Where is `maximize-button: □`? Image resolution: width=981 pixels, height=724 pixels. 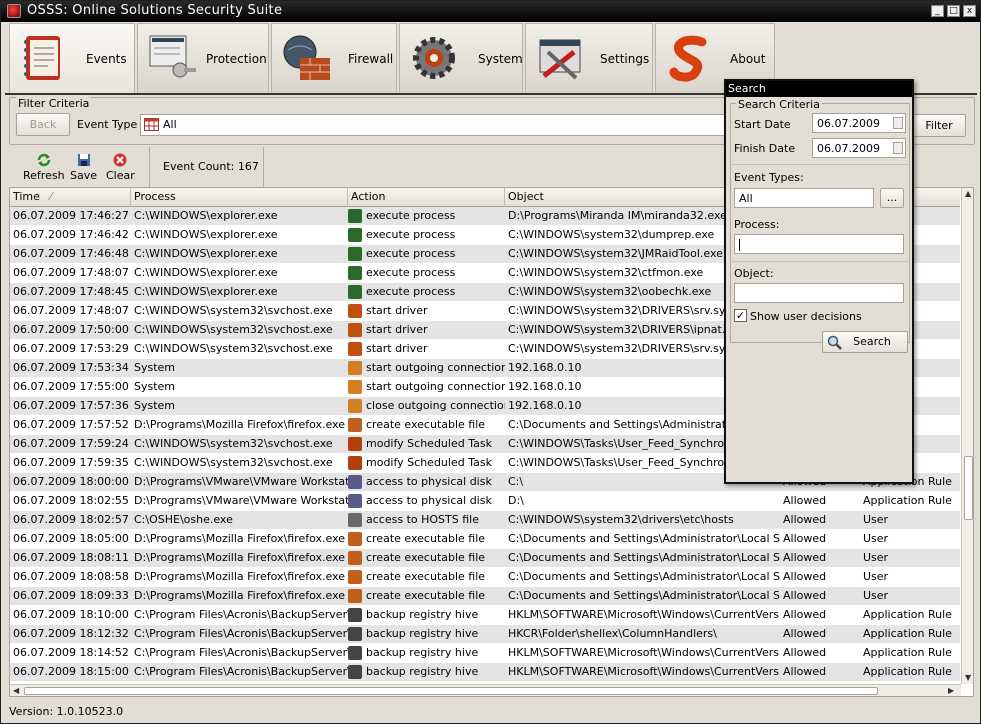
maximize-button: □ is located at coordinates (953, 11).